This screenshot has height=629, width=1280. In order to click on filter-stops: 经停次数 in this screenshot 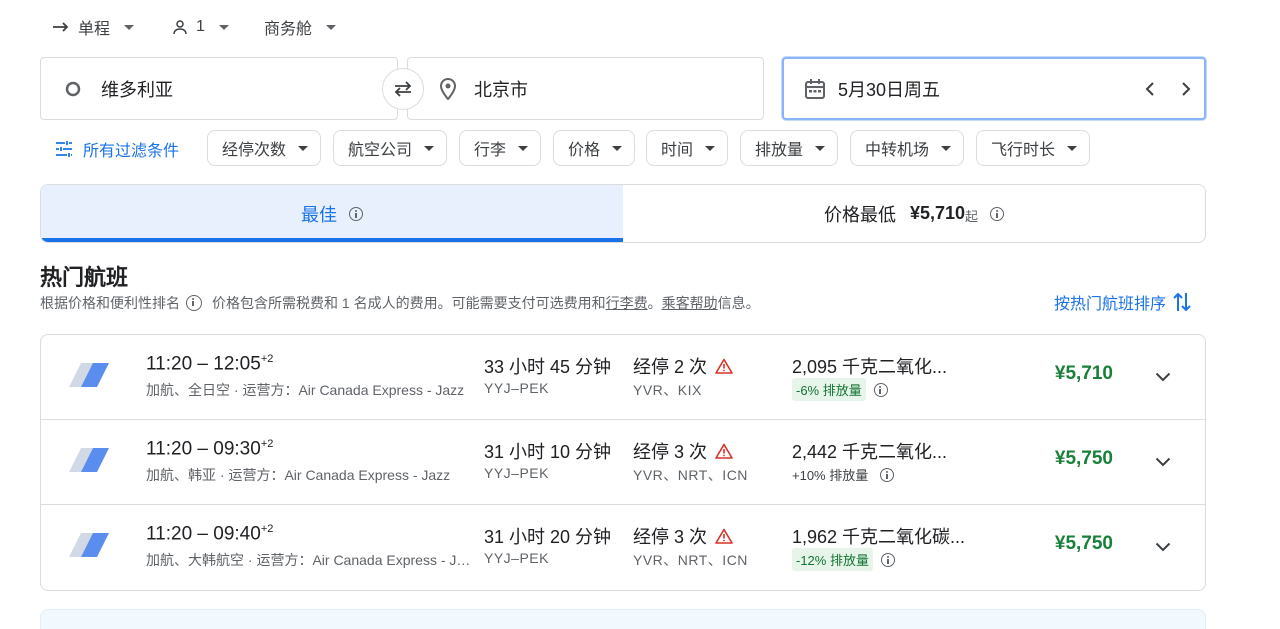, I will do `click(264, 148)`.